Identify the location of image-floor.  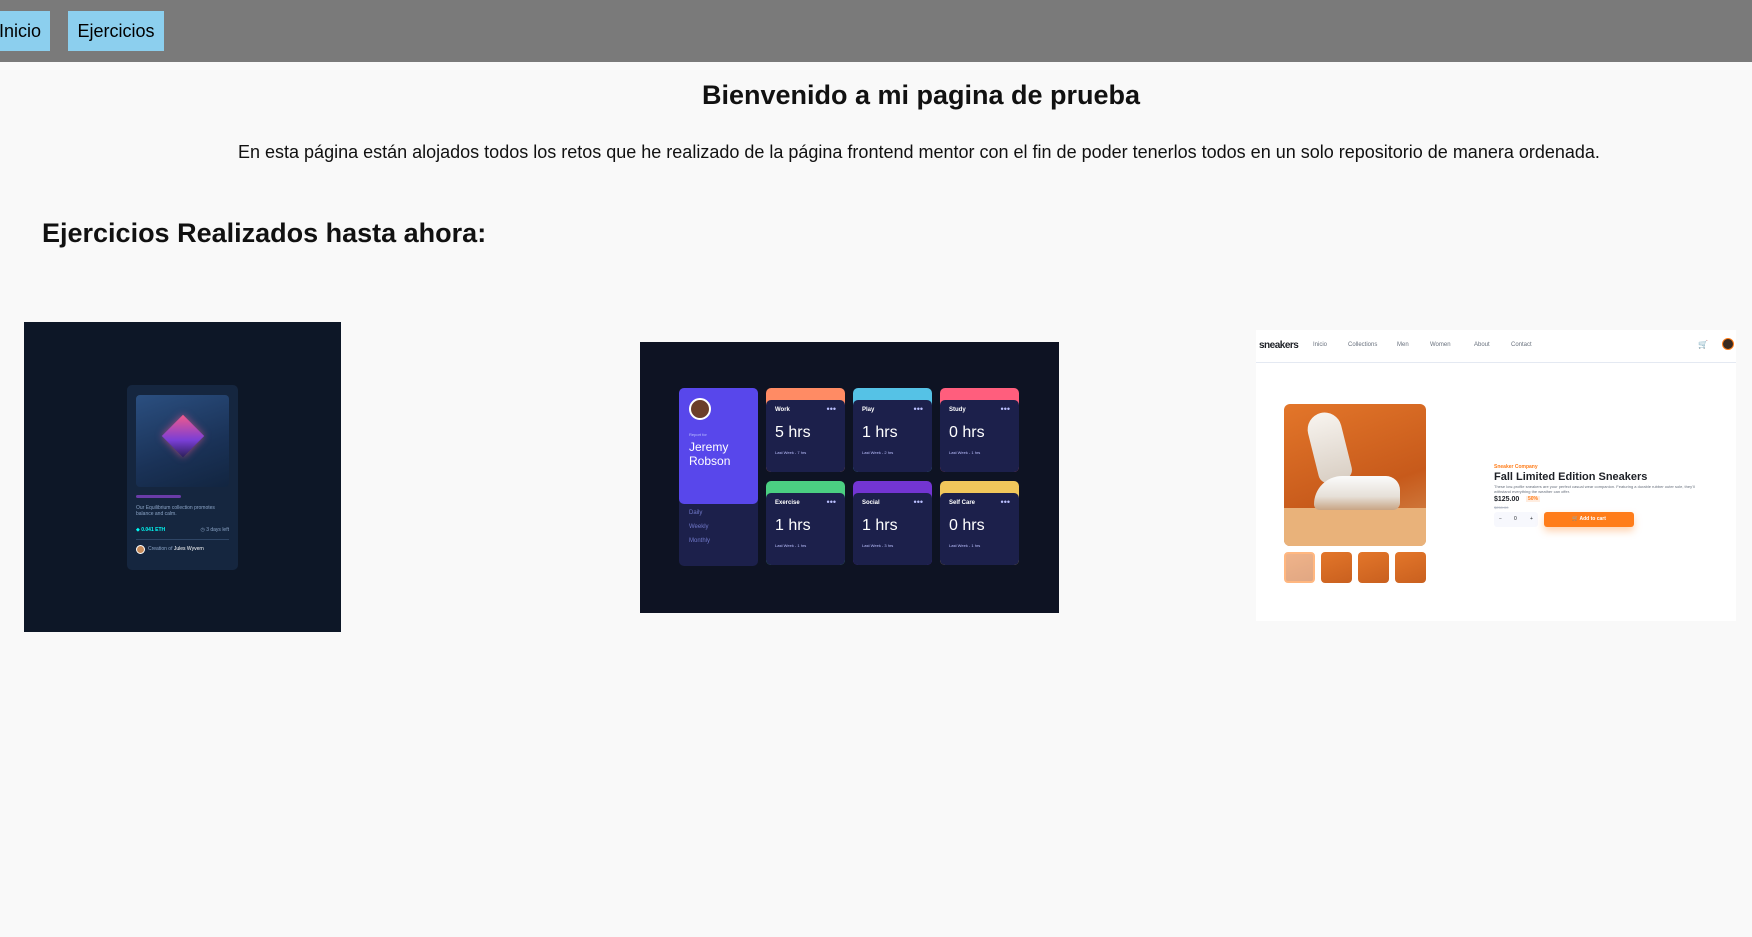
(1355, 527).